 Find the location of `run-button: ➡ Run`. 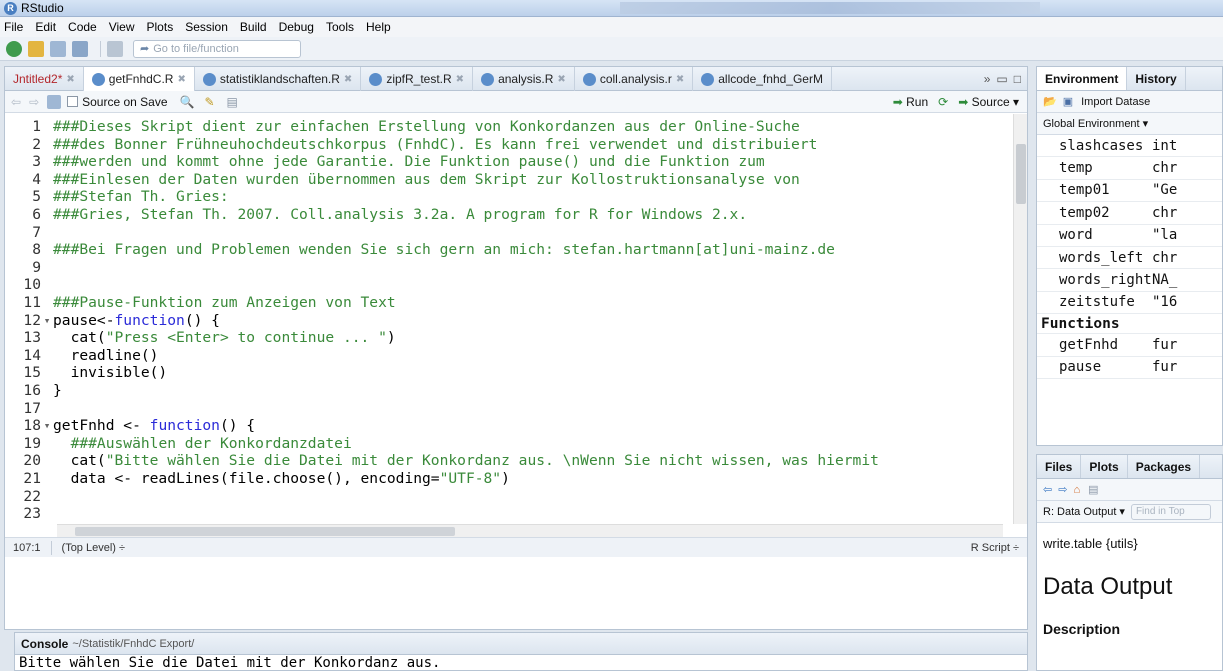

run-button: ➡ Run is located at coordinates (910, 102).